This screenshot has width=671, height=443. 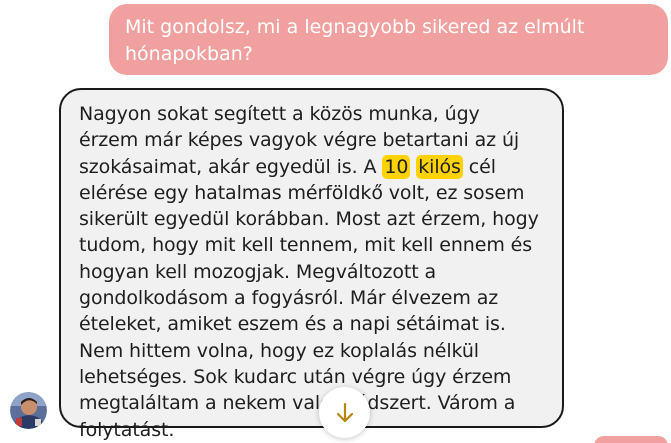 What do you see at coordinates (439, 166) in the screenshot?
I see `highlight-word: kilós` at bounding box center [439, 166].